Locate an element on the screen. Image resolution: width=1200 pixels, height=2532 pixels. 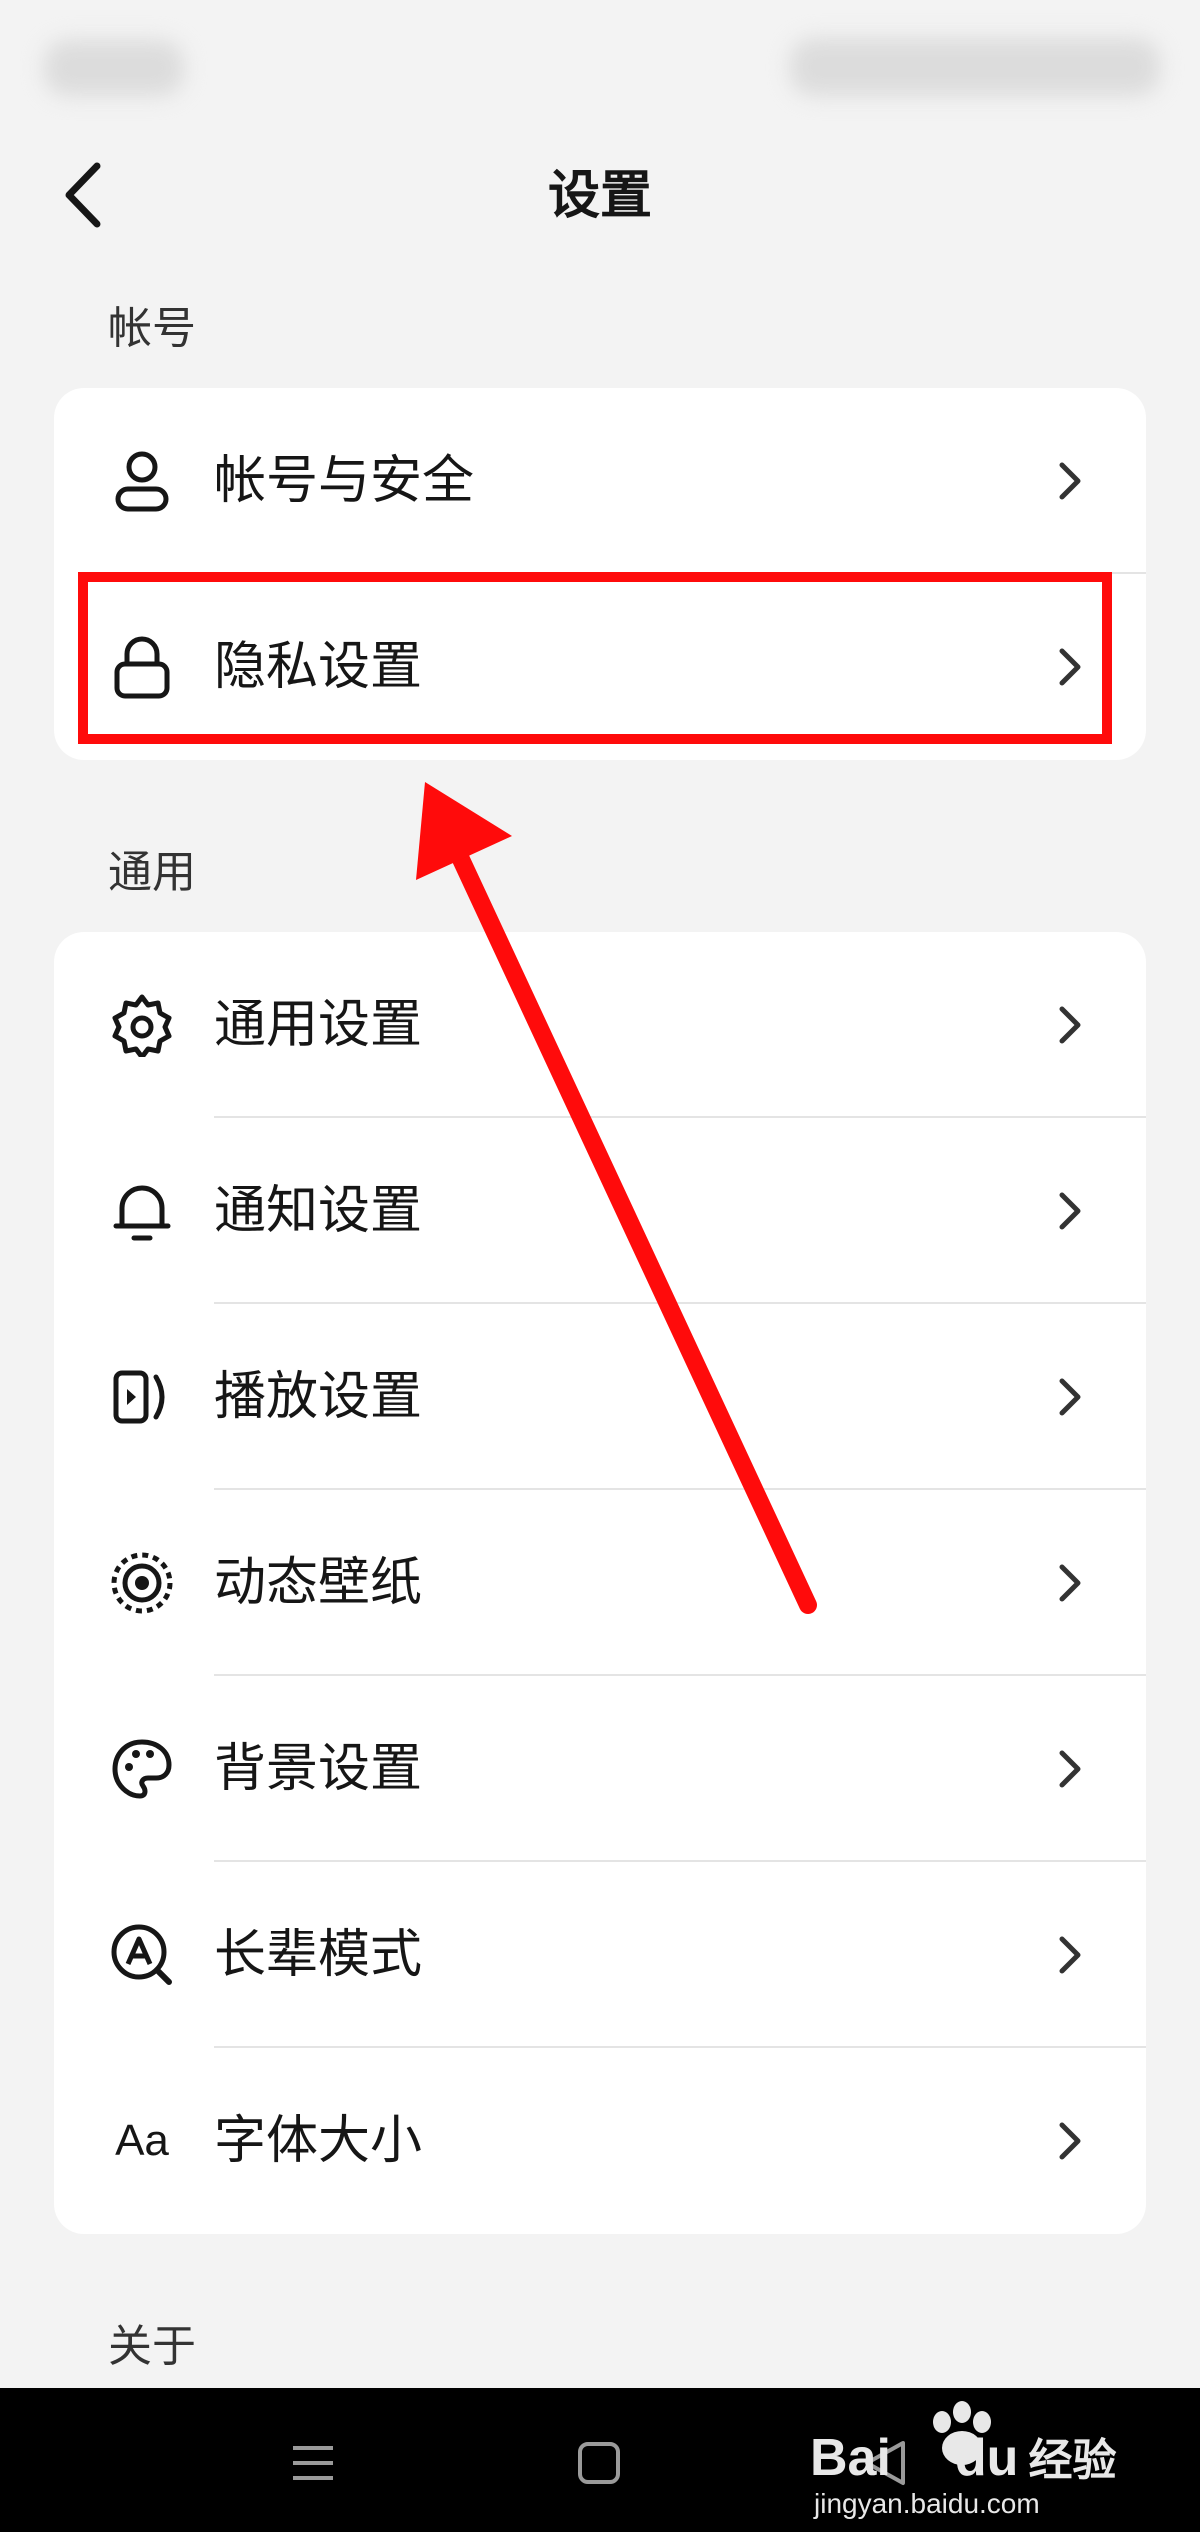
font-size-icon-text: Aa is located at coordinates (142, 2140).